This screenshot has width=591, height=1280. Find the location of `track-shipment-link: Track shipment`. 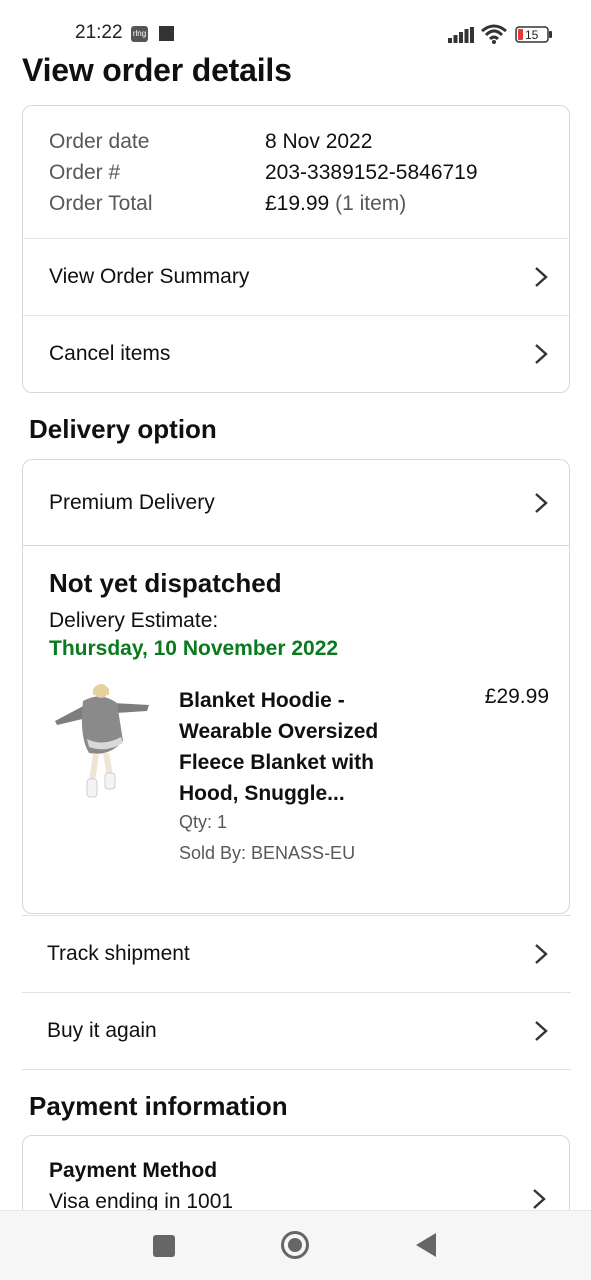

track-shipment-link: Track shipment is located at coordinates (296, 953).